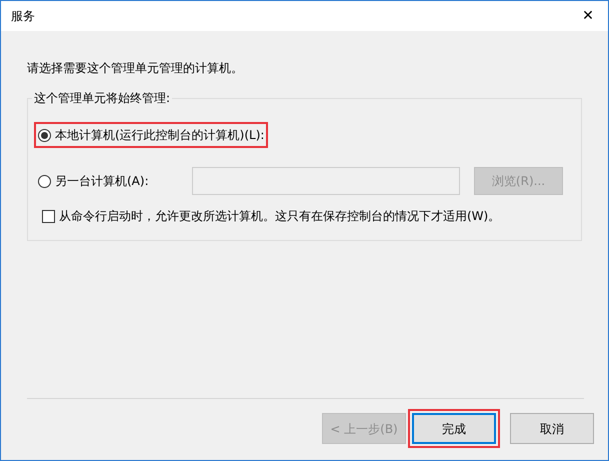 The height and width of the screenshot is (461, 609). What do you see at coordinates (454, 428) in the screenshot?
I see `dialog-button: 完成` at bounding box center [454, 428].